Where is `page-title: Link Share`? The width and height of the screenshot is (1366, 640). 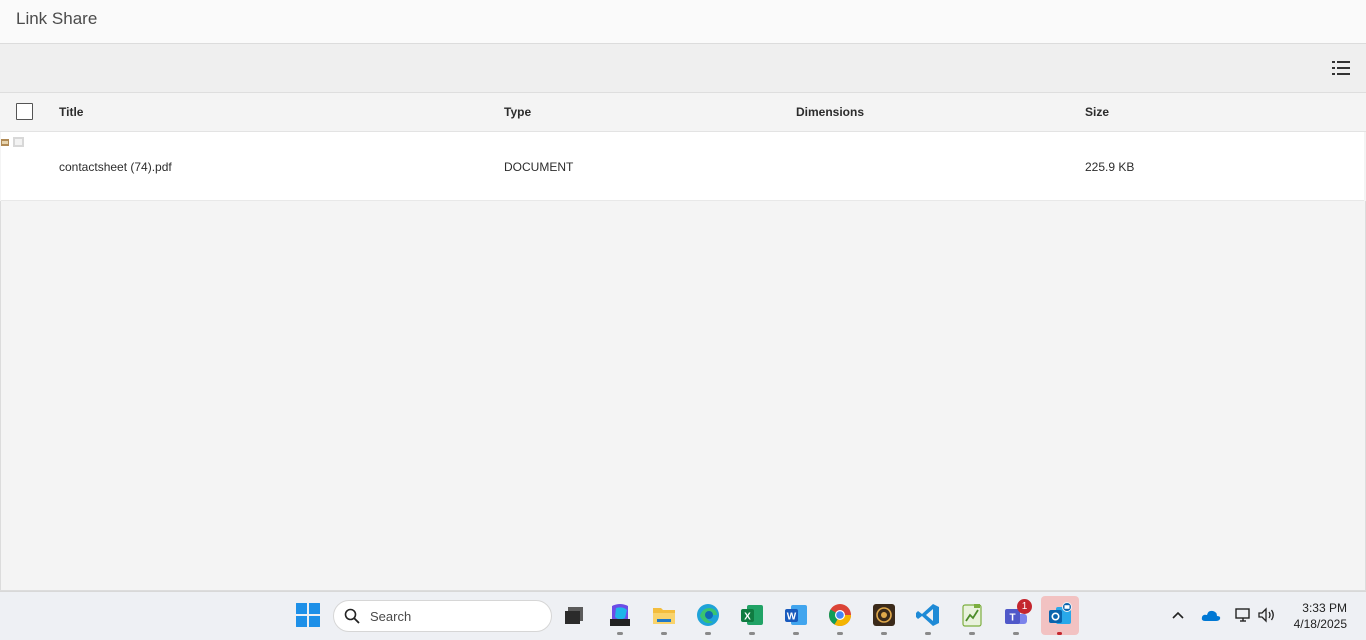
page-title: Link Share is located at coordinates (57, 18).